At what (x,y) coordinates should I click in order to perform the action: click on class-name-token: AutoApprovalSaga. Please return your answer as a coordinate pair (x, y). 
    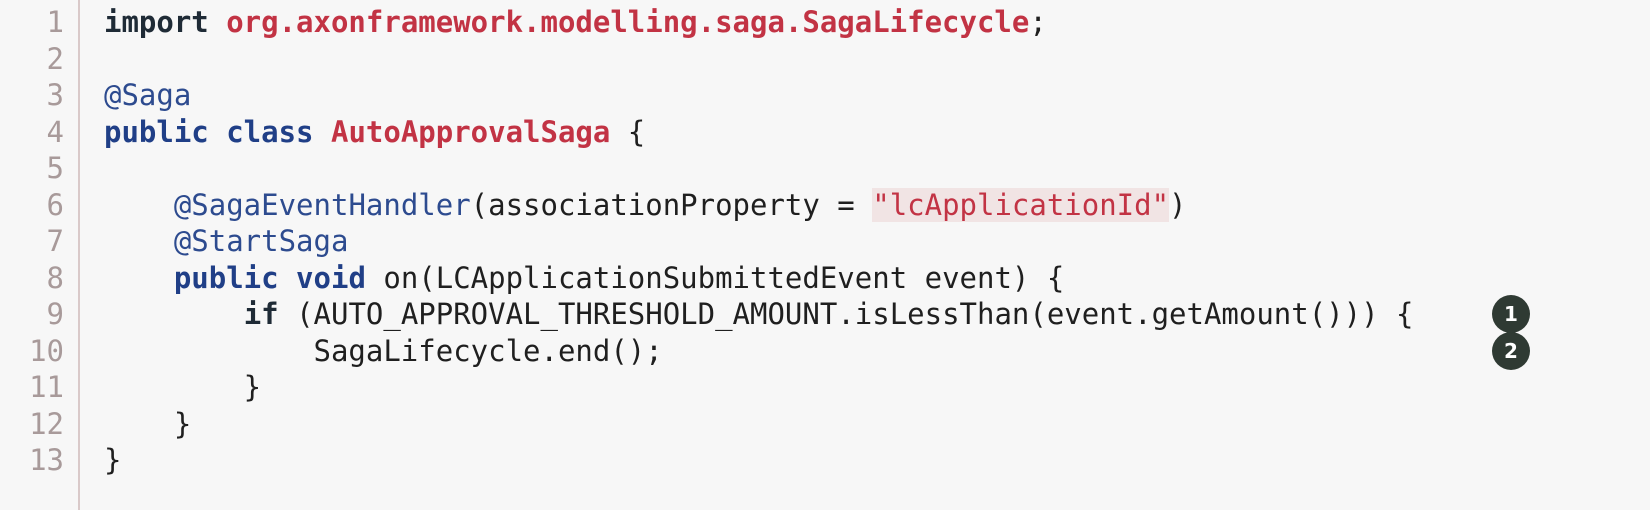
    Looking at the image, I should click on (470, 131).